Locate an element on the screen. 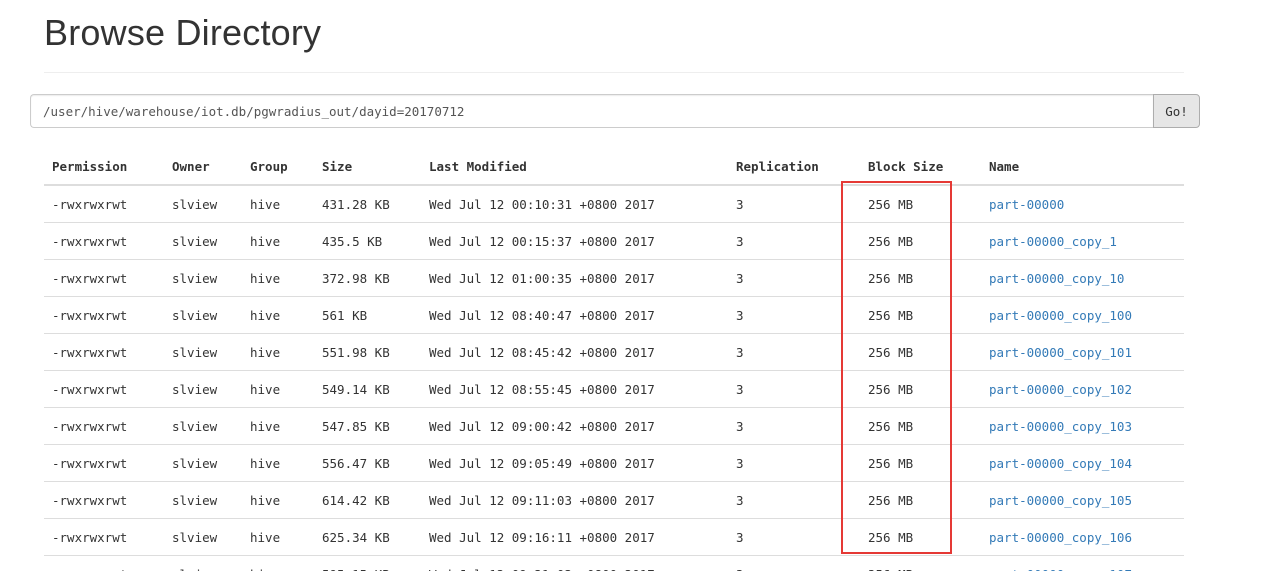 The width and height of the screenshot is (1280, 571). name-cell: part-00000_copy_106 is located at coordinates (1082, 537).